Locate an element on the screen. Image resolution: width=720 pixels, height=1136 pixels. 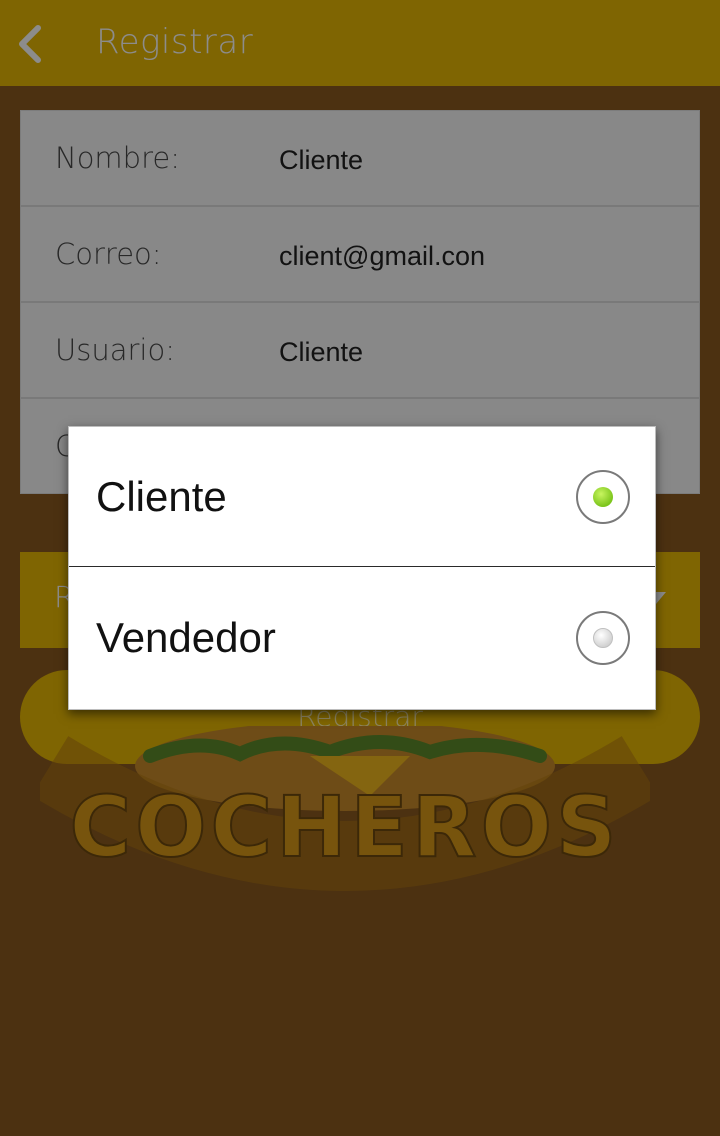
radio-selected-dot is located at coordinates (603, 496).